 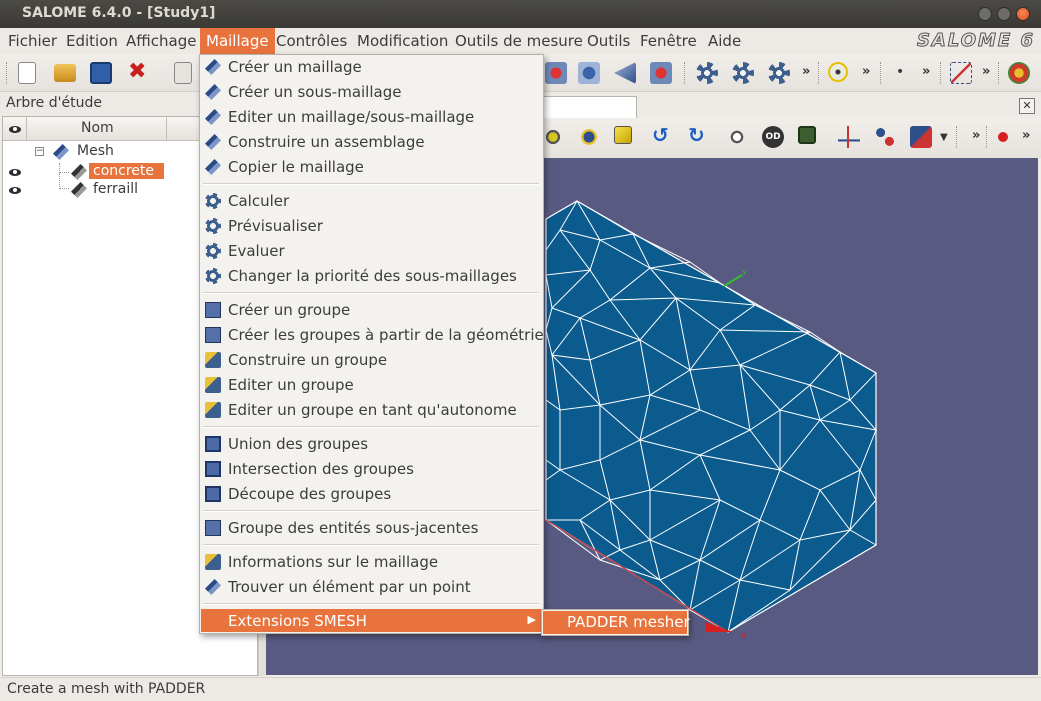 I want to click on view-axes-icon, so click(x=849, y=137).